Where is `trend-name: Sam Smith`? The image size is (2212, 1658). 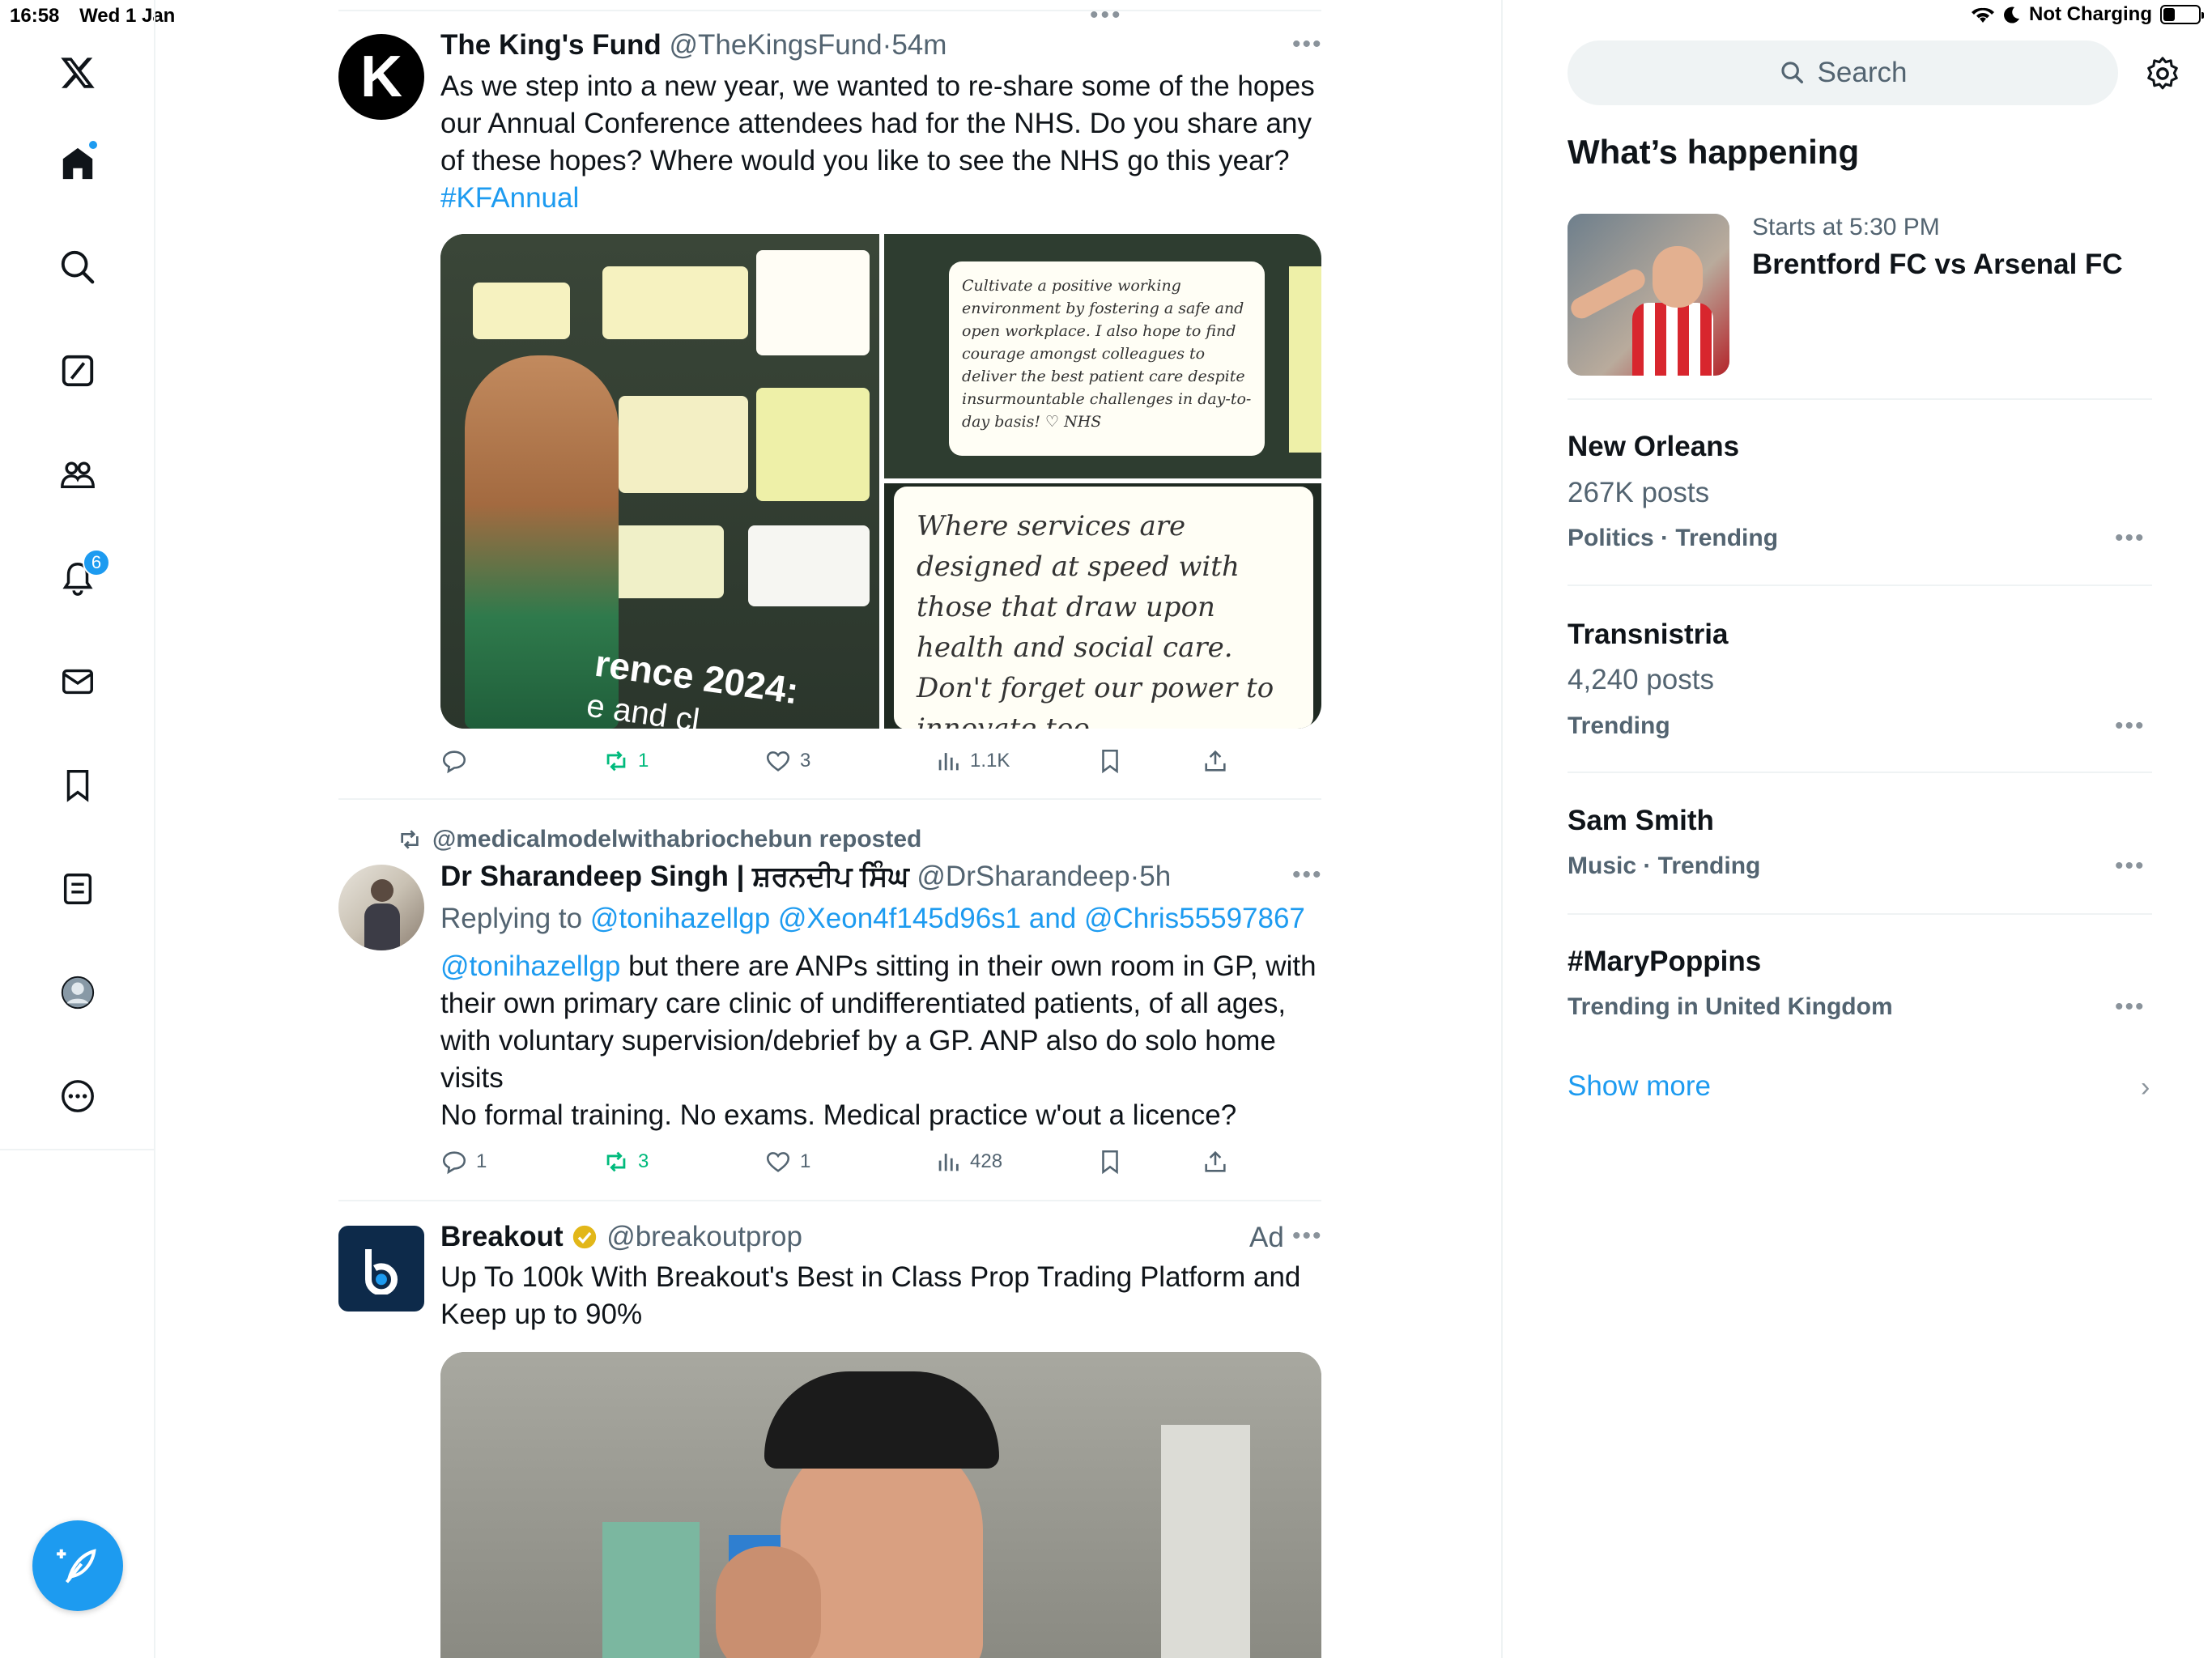
trend-name: Sam Smith is located at coordinates (1641, 820).